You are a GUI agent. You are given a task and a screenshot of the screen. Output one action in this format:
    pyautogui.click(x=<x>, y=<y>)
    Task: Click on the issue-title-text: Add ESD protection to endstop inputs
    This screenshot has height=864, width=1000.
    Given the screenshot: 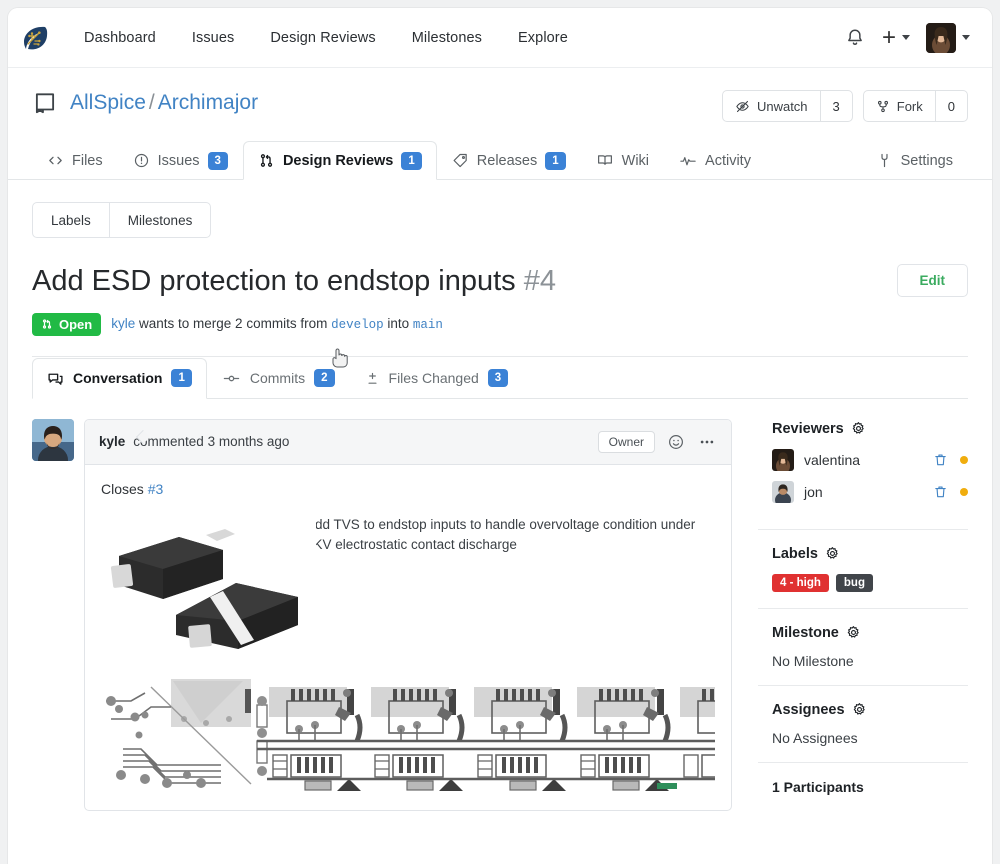 What is the action you would take?
    pyautogui.click(x=274, y=281)
    